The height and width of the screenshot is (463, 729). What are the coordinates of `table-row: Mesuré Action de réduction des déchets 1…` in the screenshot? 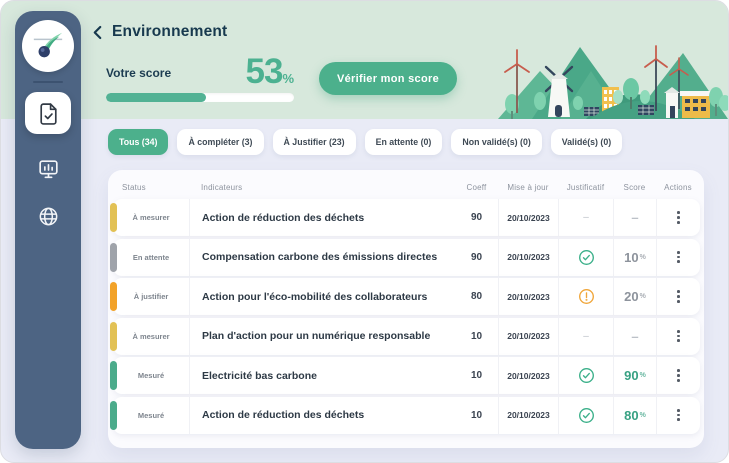 It's located at (405, 415).